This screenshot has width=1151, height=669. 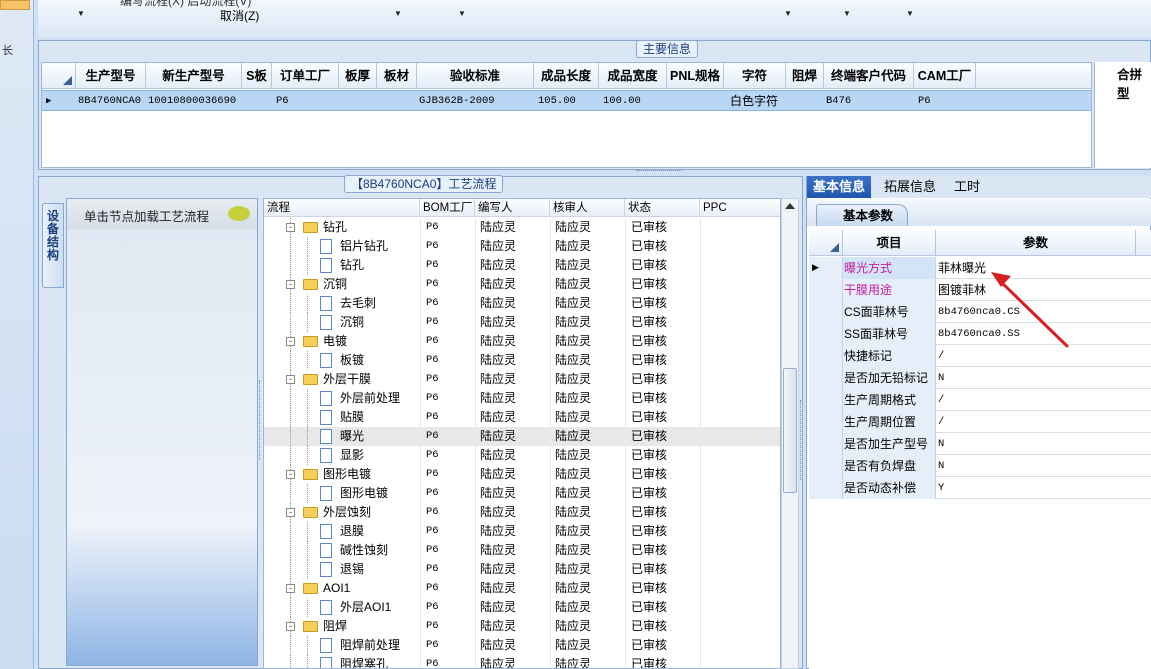 What do you see at coordinates (522, 379) in the screenshot?
I see `tree-row: - 外层干膜 P6 陆应灵 陆应灵 已审核` at bounding box center [522, 379].